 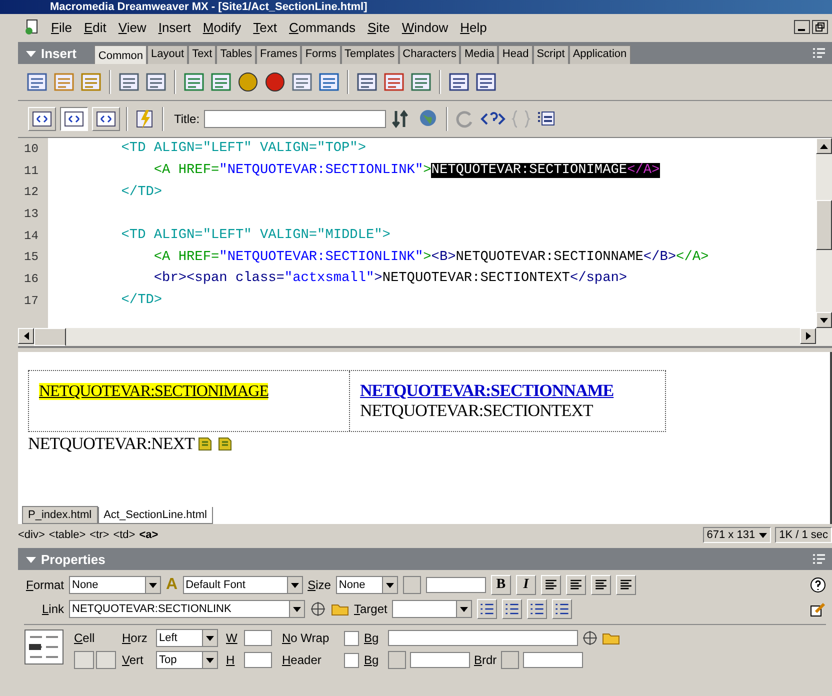 What do you see at coordinates (512, 609) in the screenshot?
I see `numbered-list-icon` at bounding box center [512, 609].